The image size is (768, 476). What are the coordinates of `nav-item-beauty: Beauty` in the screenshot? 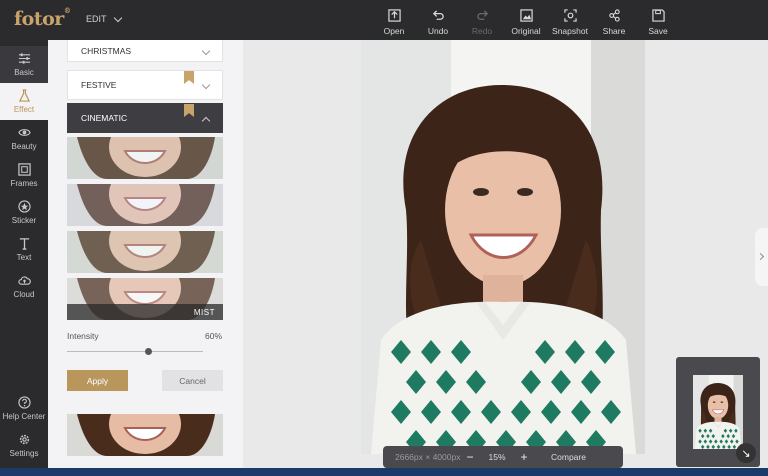 It's located at (24, 138).